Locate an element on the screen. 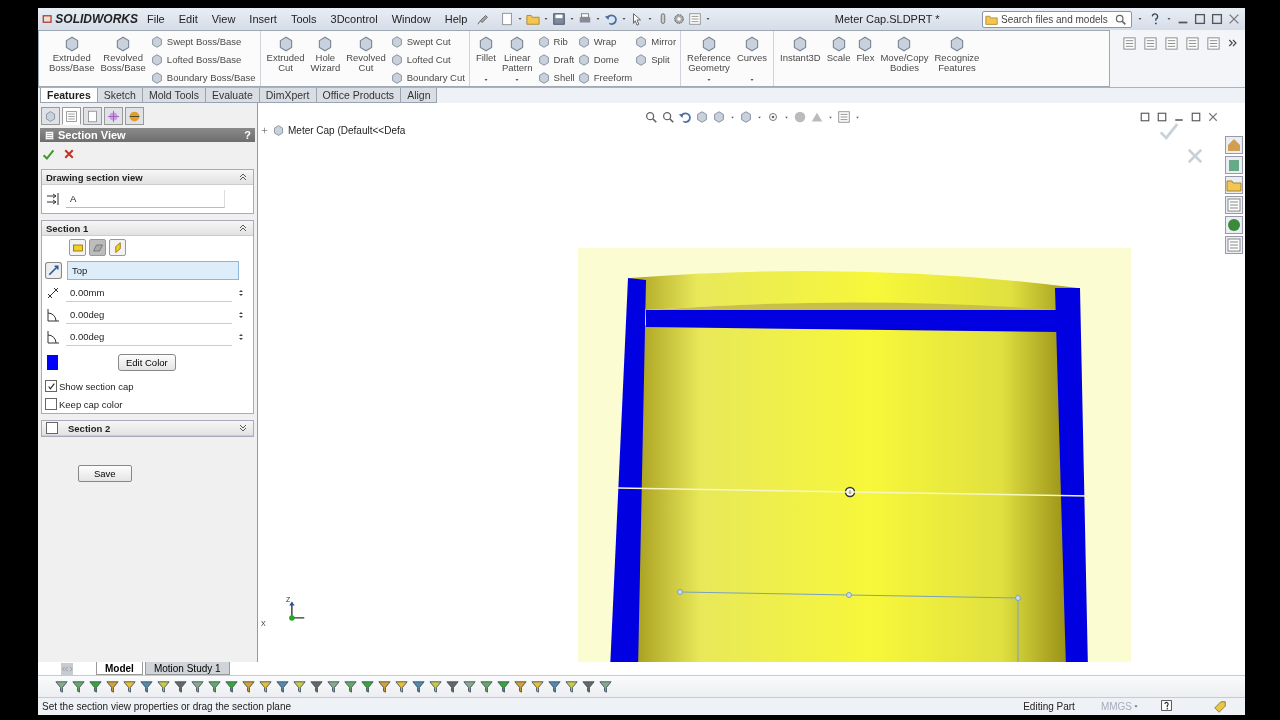  menu-item: Insert is located at coordinates (263, 19).